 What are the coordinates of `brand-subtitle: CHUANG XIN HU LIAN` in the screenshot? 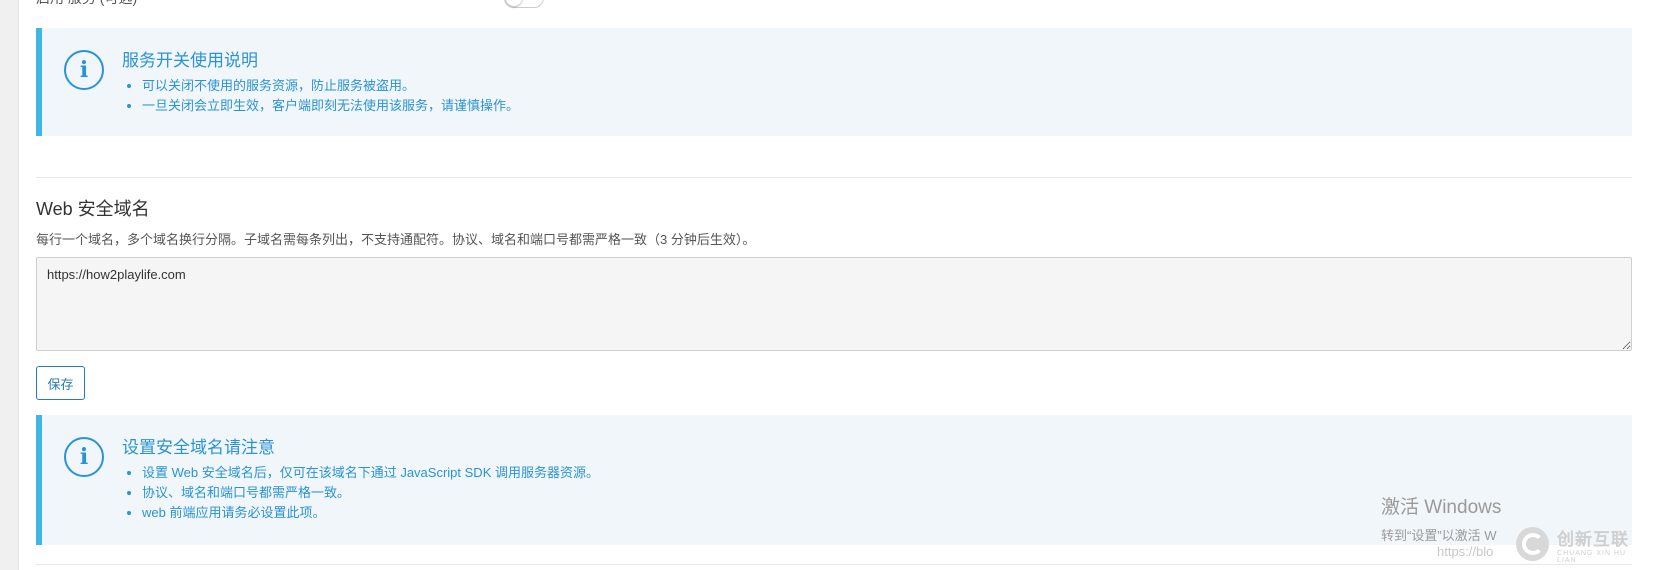 It's located at (1592, 556).